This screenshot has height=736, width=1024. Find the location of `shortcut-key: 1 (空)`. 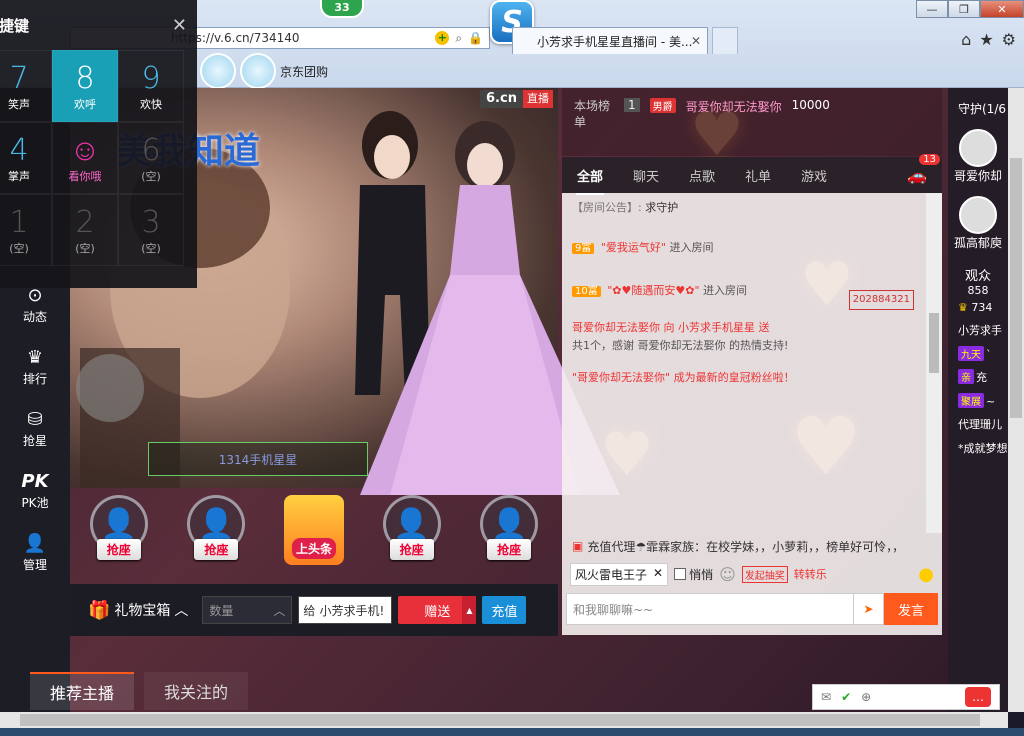

shortcut-key: 1 (空) is located at coordinates (26, 230).